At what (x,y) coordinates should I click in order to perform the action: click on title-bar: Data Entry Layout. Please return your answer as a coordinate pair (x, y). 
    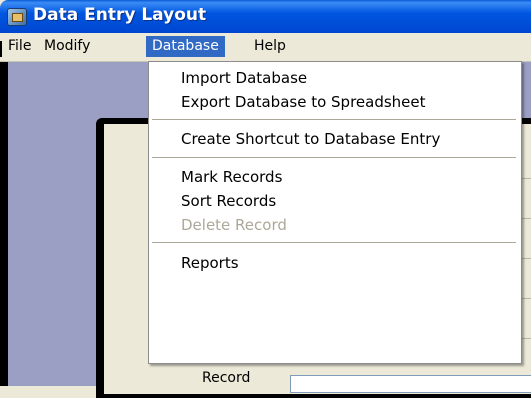
    Looking at the image, I should click on (265, 16).